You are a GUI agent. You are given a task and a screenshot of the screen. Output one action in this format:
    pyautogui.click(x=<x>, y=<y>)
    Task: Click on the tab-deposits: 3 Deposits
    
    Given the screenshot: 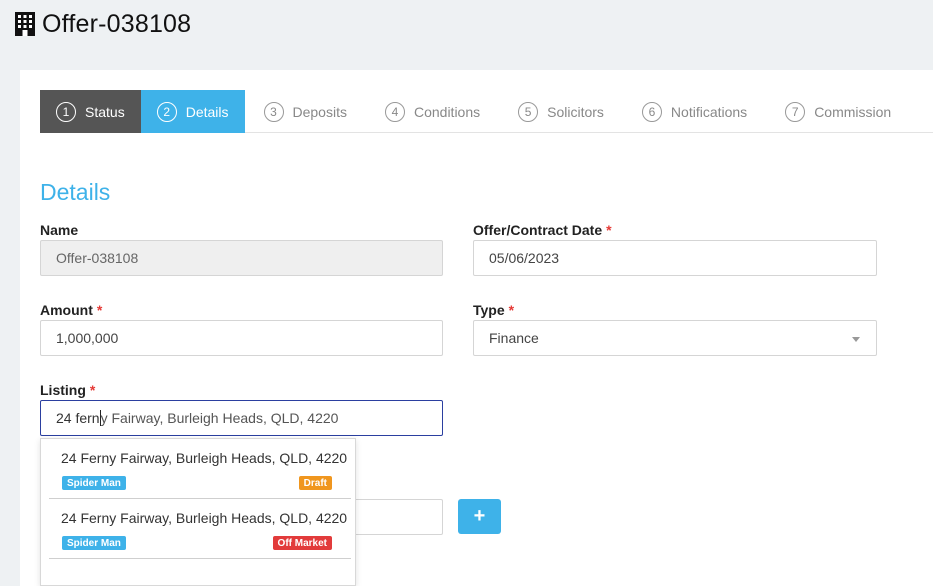 What is the action you would take?
    pyautogui.click(x=305, y=111)
    